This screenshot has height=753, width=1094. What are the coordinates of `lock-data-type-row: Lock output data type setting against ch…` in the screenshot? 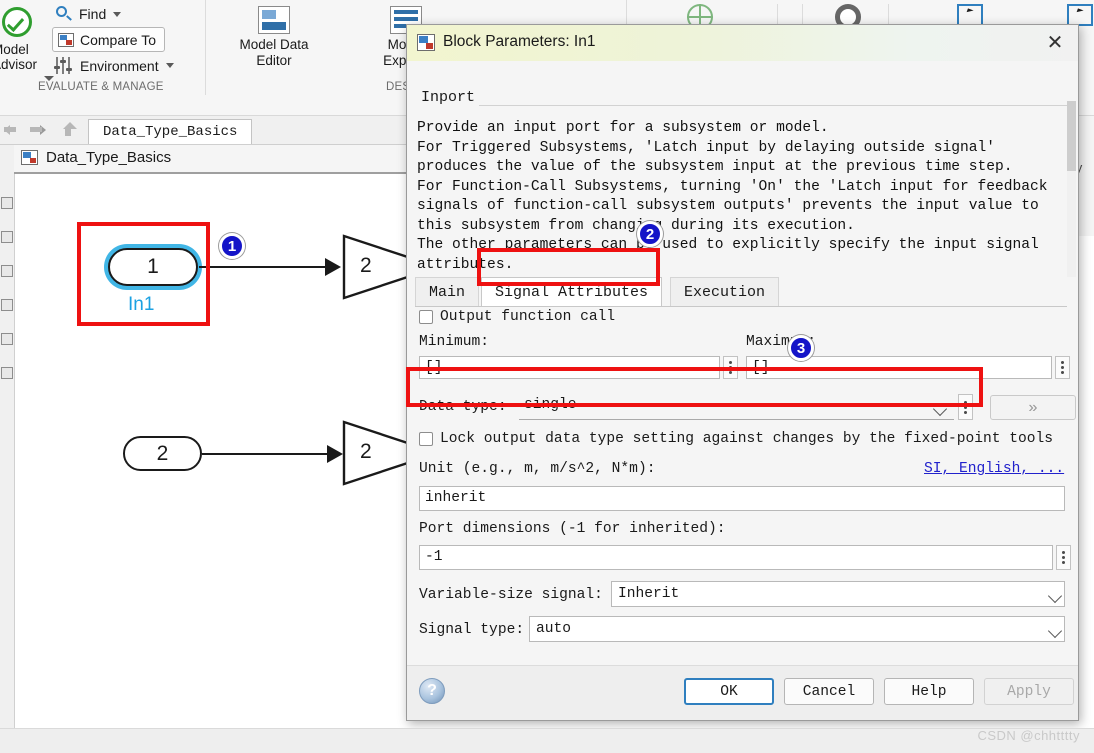 It's located at (736, 439).